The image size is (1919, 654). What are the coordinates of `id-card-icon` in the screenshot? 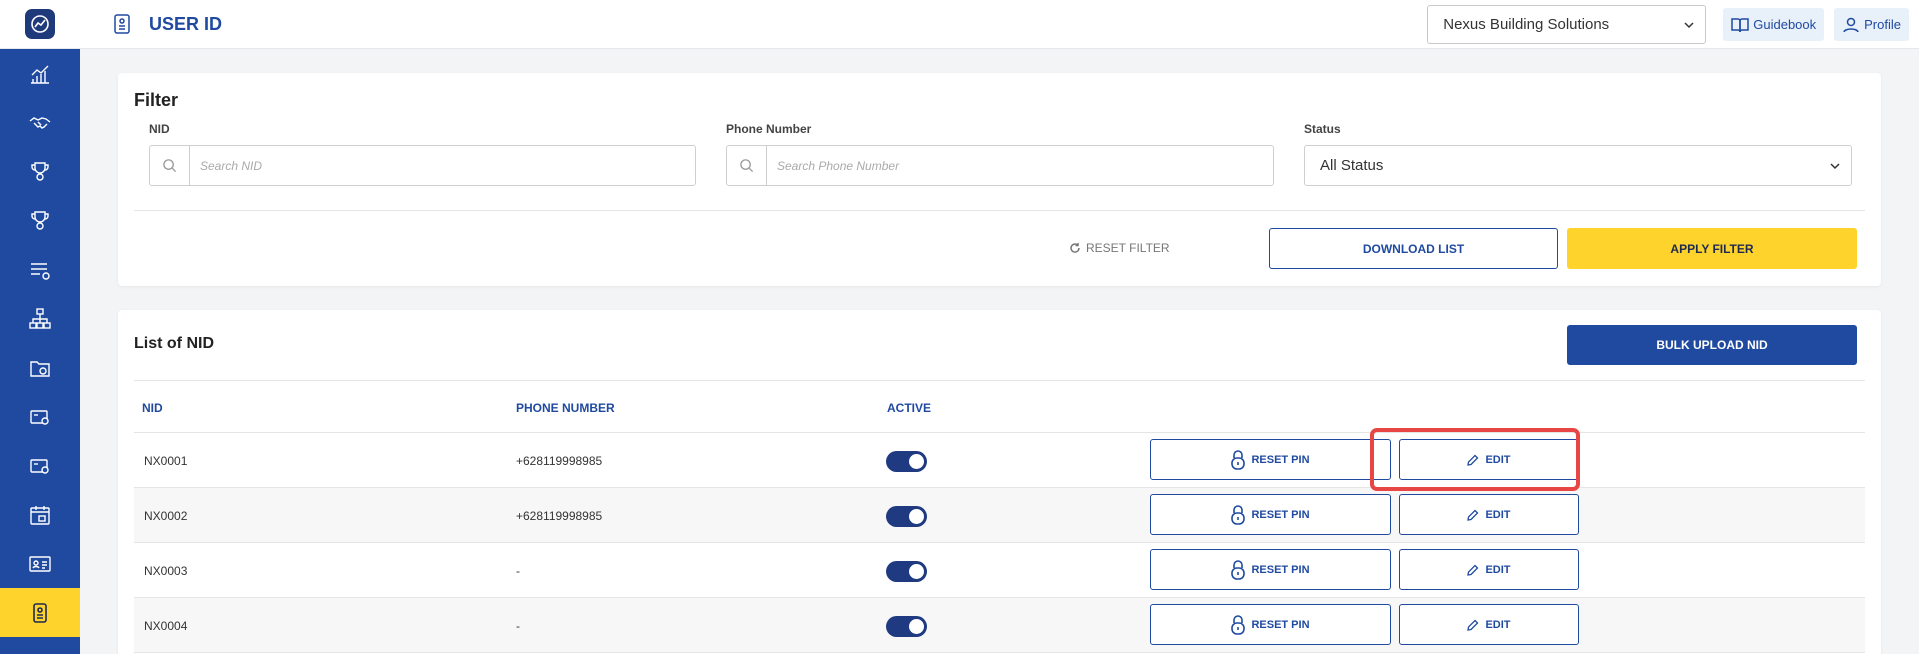 It's located at (40, 563).